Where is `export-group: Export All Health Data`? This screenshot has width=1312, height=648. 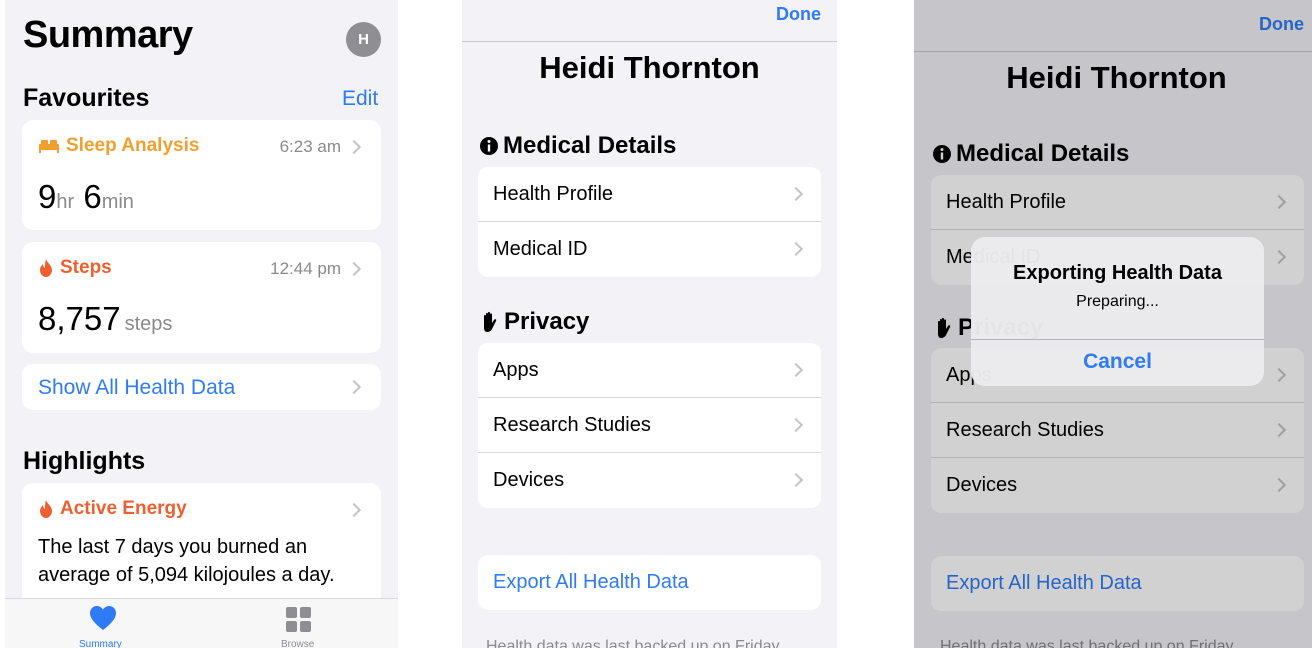
export-group: Export All Health Data is located at coordinates (649, 582).